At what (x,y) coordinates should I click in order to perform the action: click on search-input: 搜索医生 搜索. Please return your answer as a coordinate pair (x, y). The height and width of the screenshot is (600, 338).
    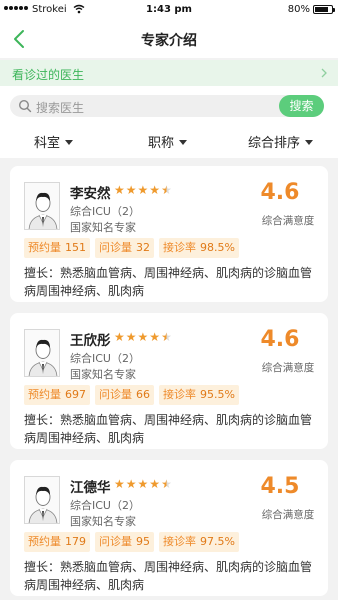
    Looking at the image, I should click on (167, 106).